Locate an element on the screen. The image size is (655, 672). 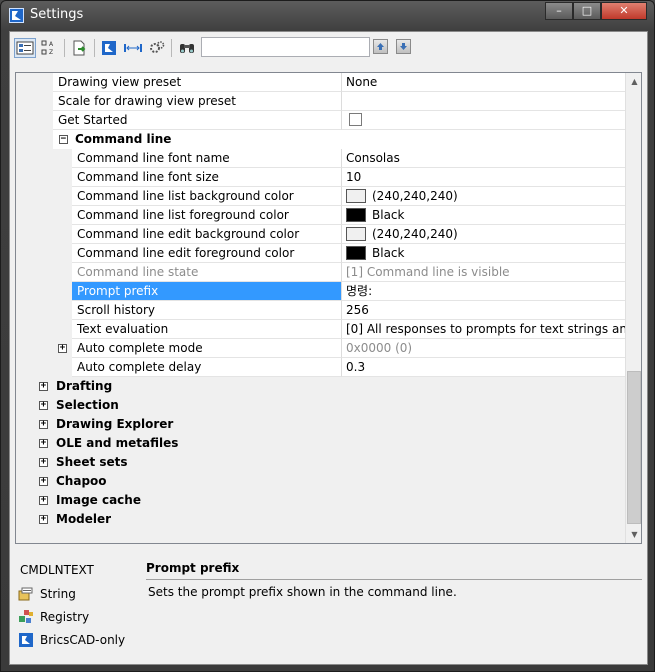
bricscad-icon is located at coordinates (26, 640).